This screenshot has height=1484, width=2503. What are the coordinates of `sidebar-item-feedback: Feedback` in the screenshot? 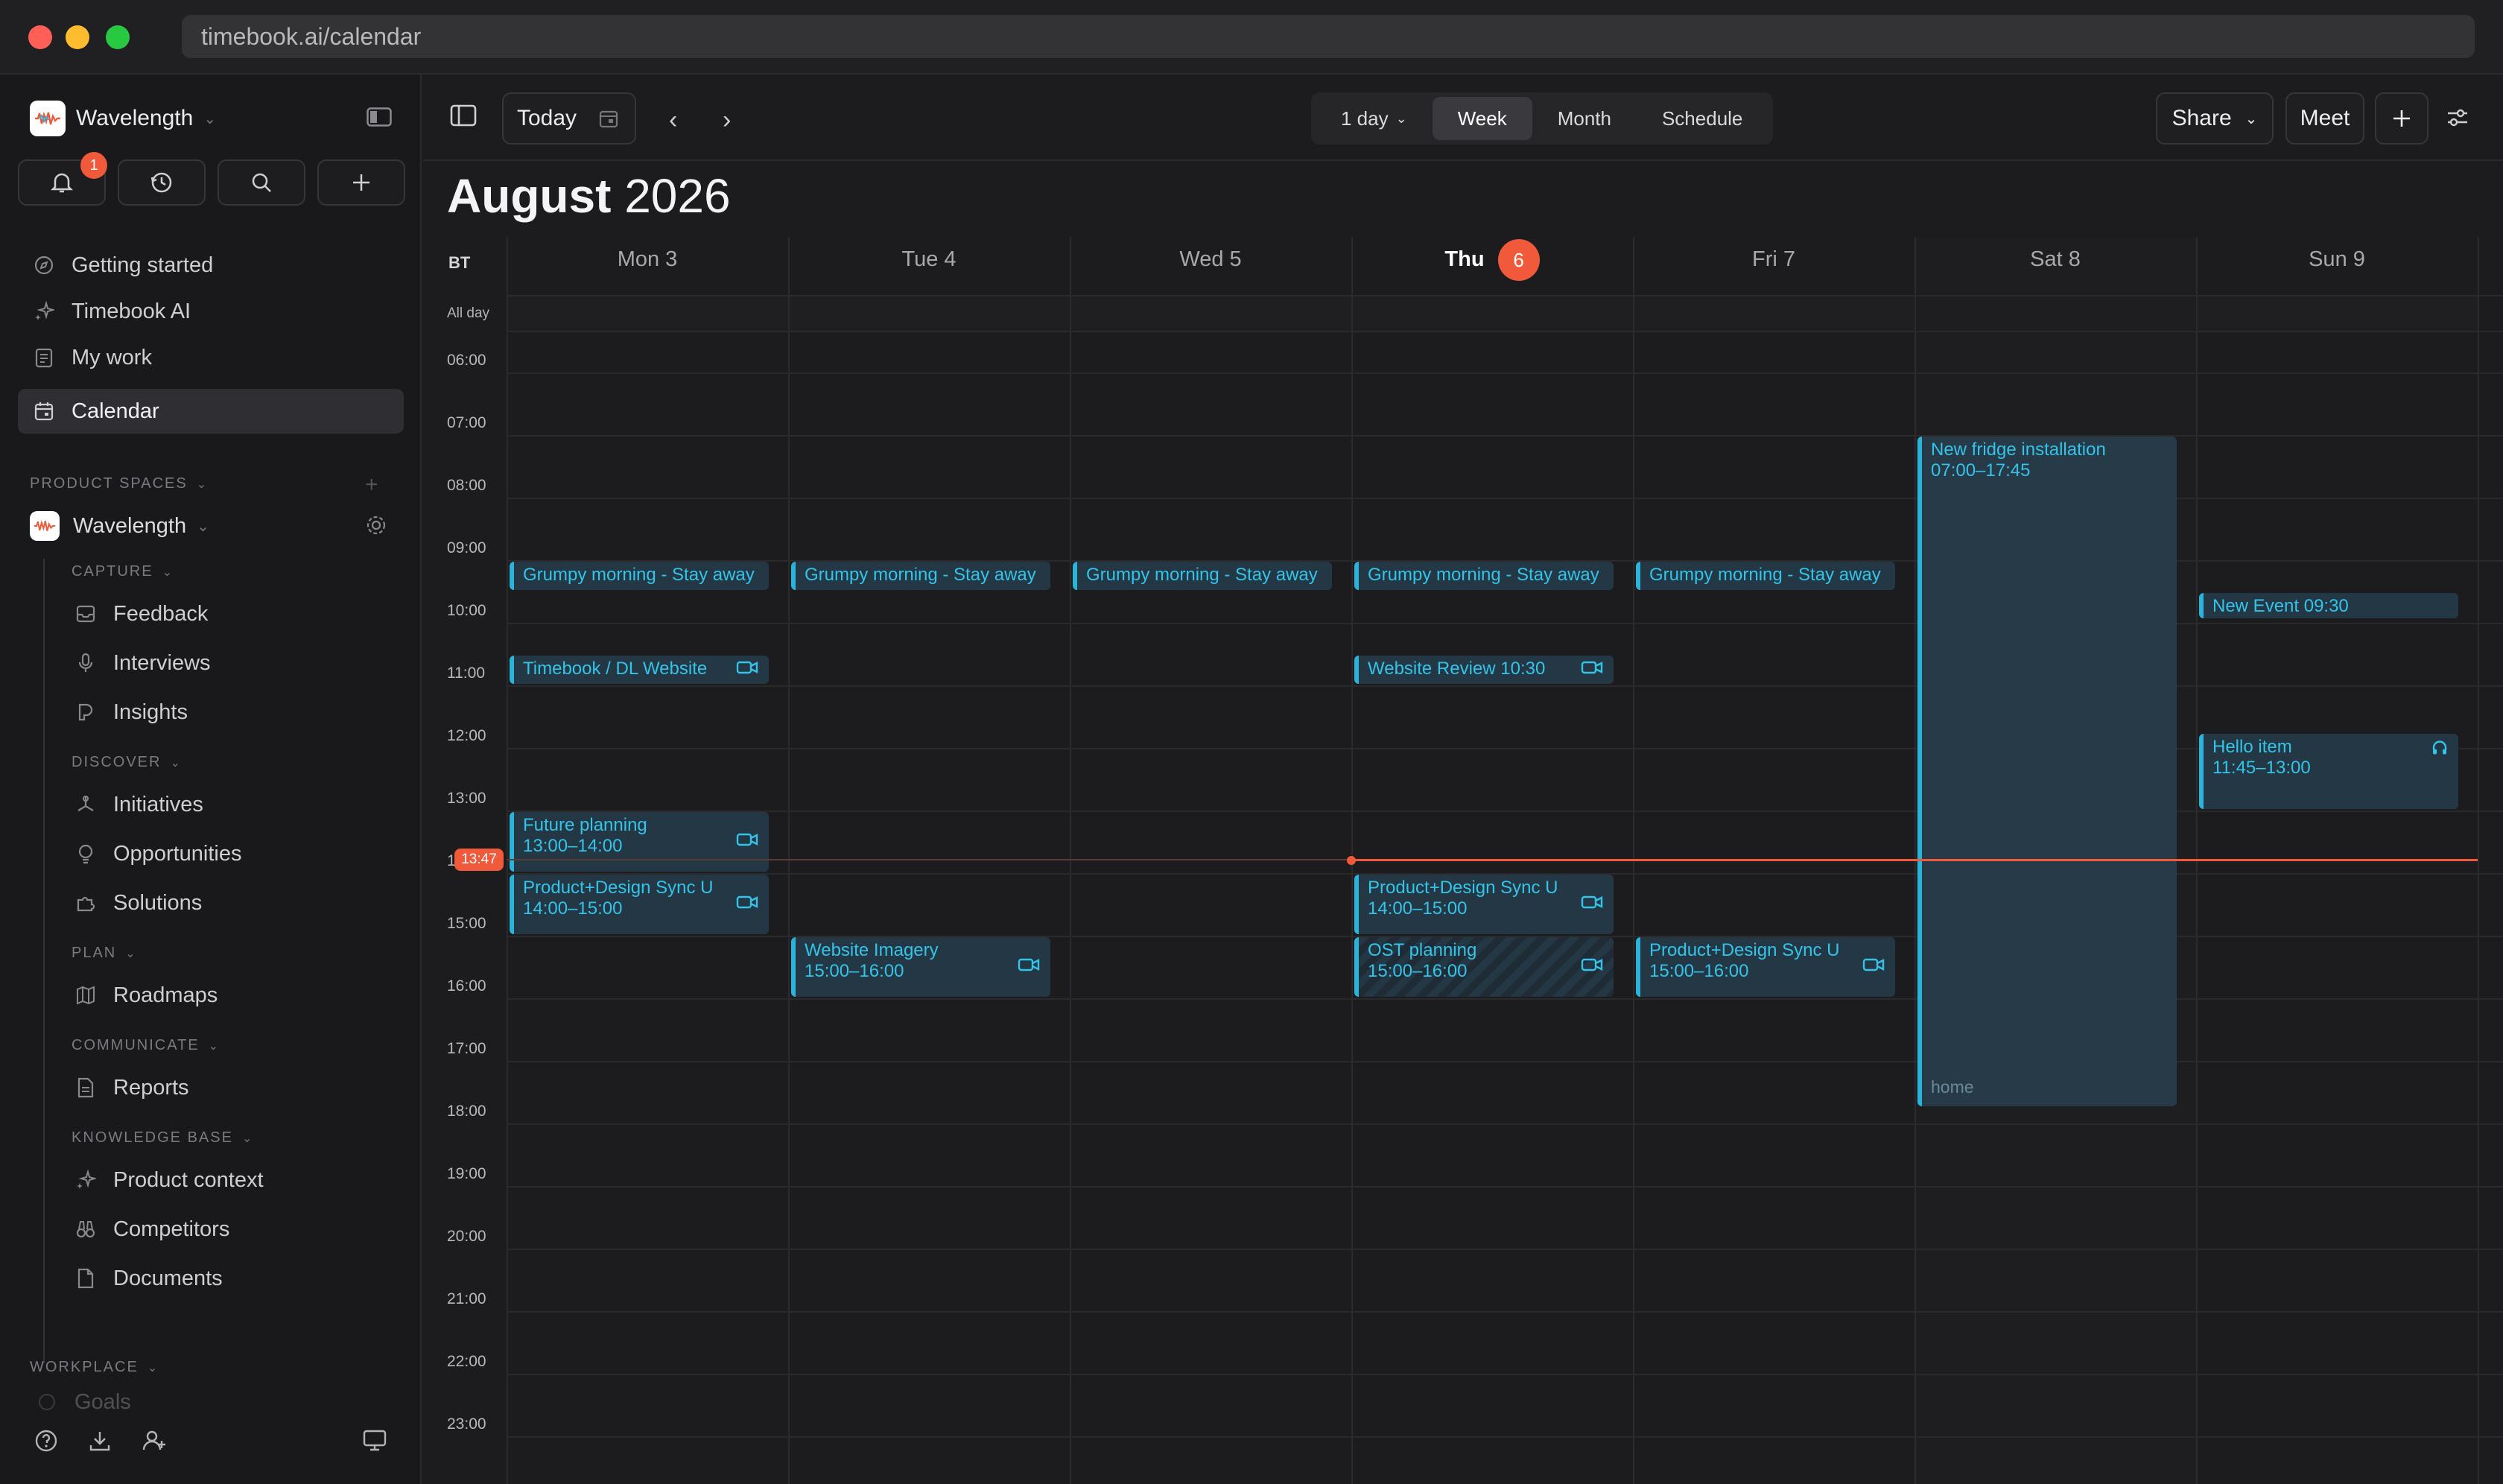 It's located at (141, 614).